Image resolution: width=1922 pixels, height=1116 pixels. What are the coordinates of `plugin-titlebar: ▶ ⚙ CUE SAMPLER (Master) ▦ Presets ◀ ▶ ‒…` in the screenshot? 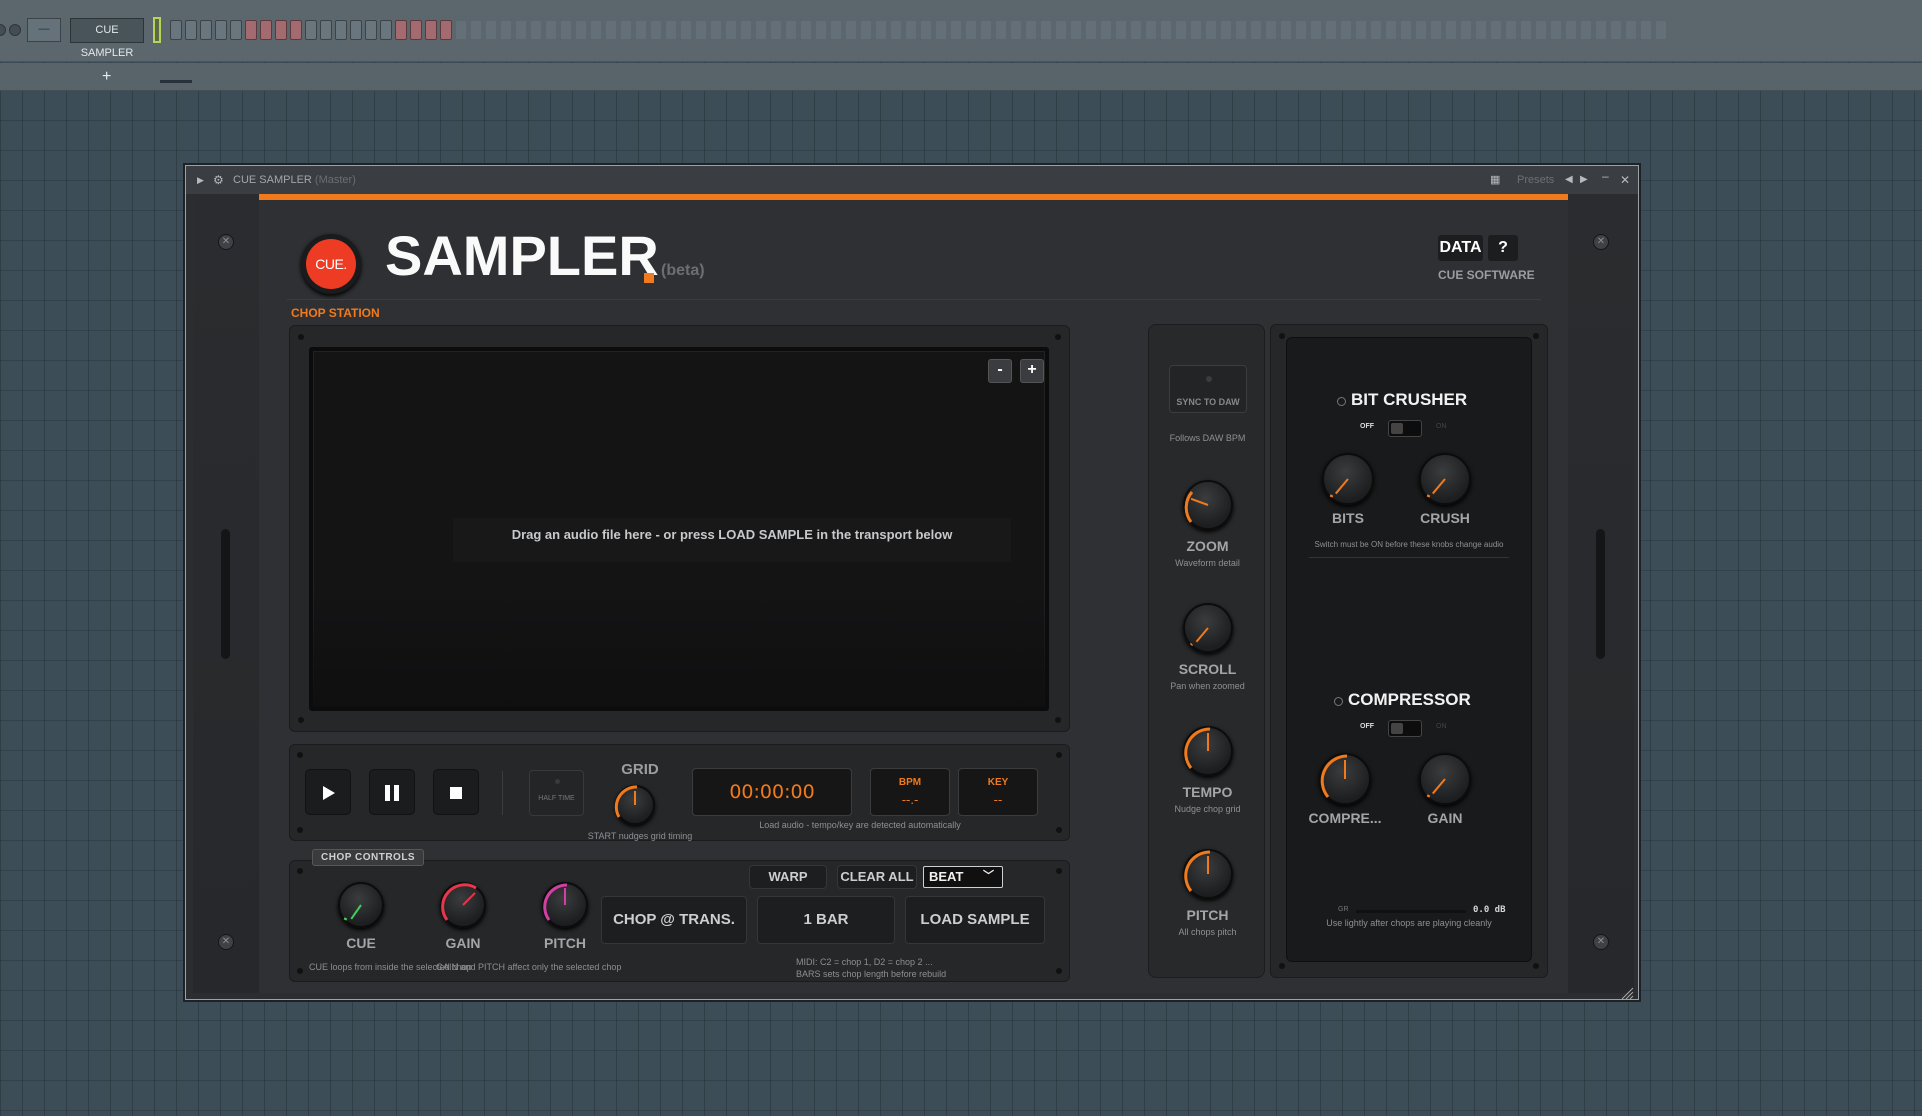 It's located at (912, 180).